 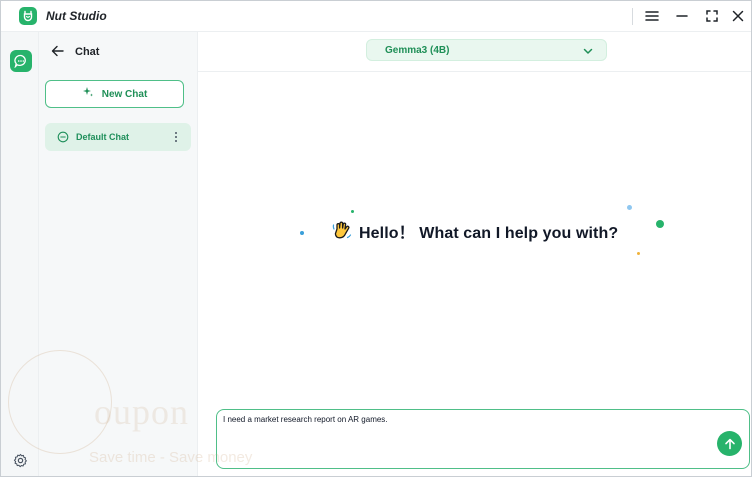 I want to click on gear-icon, so click(x=20, y=460).